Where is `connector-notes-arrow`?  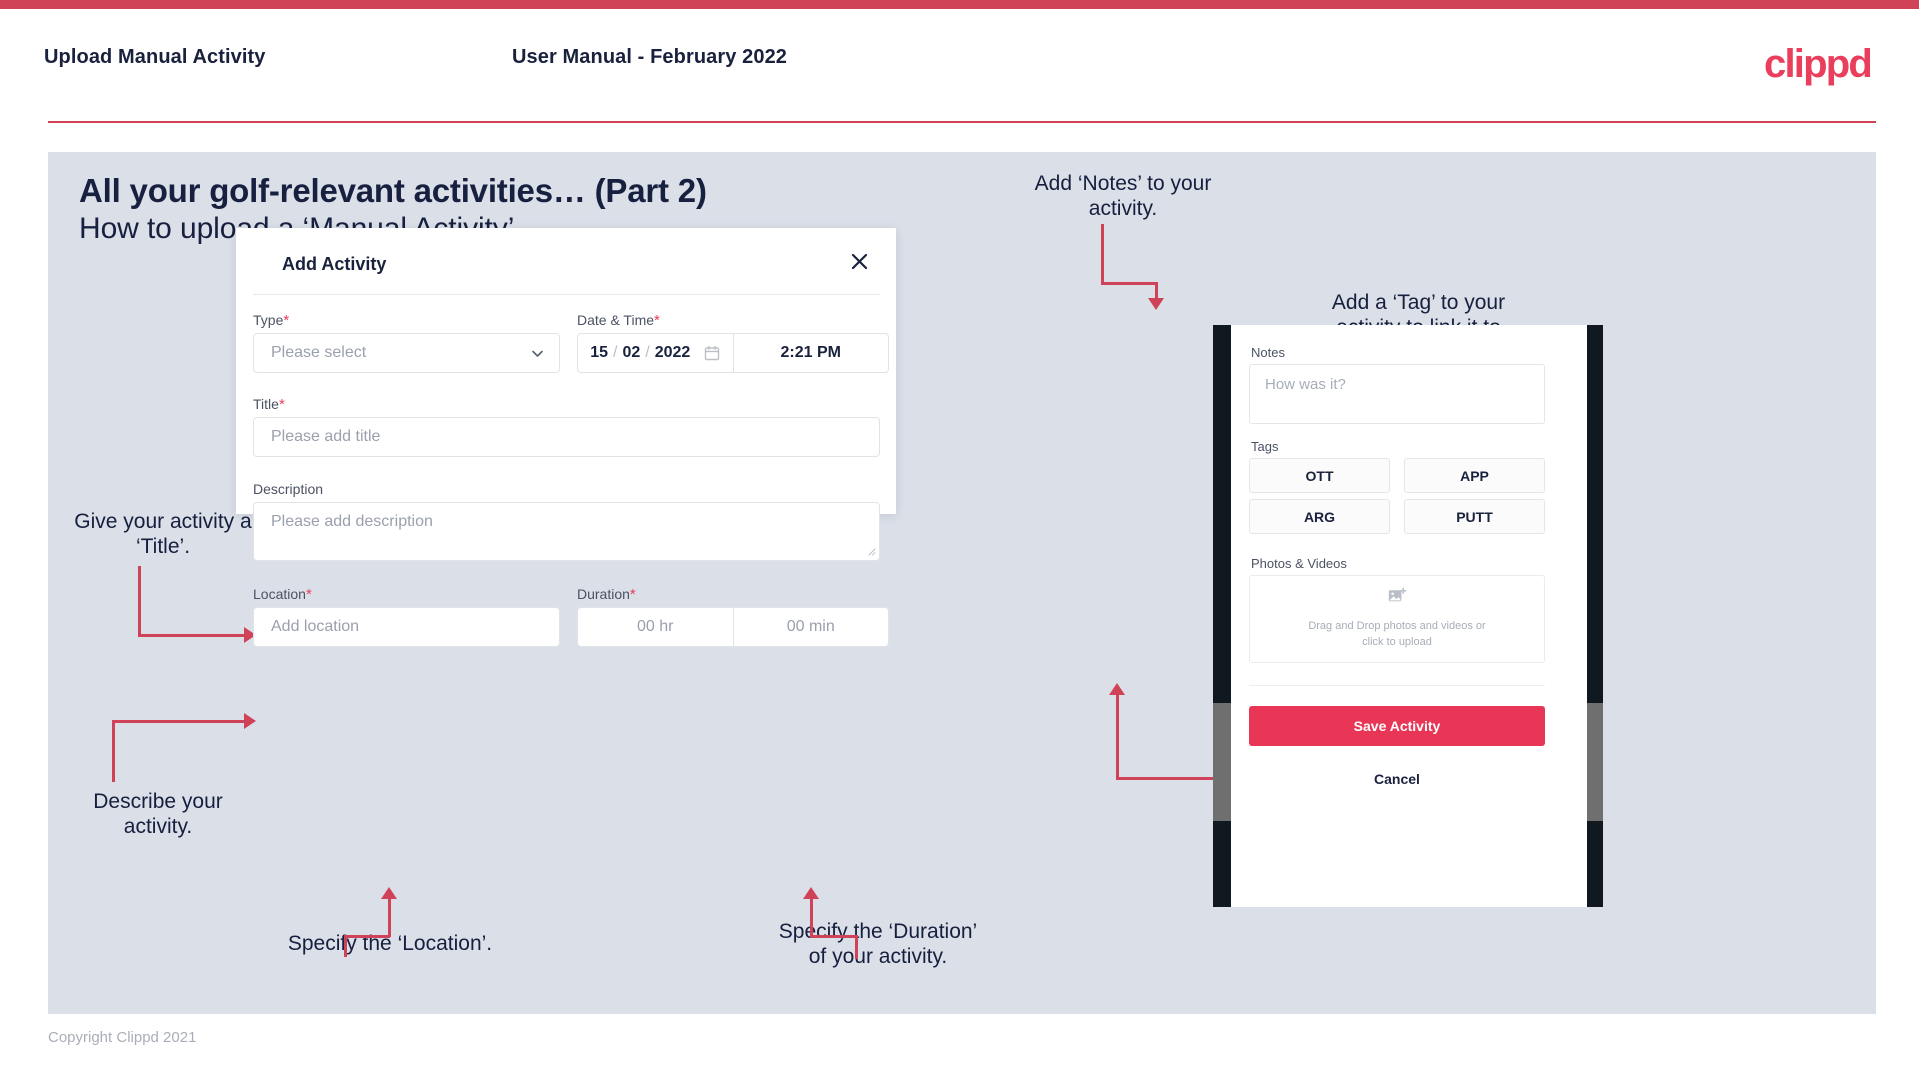
connector-notes-arrow is located at coordinates (1156, 304).